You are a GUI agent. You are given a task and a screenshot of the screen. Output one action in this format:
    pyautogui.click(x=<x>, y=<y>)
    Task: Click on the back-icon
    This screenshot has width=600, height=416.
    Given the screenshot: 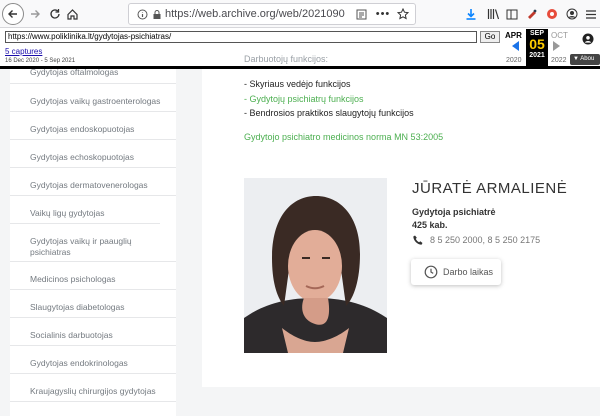 What is the action you would take?
    pyautogui.click(x=13, y=14)
    